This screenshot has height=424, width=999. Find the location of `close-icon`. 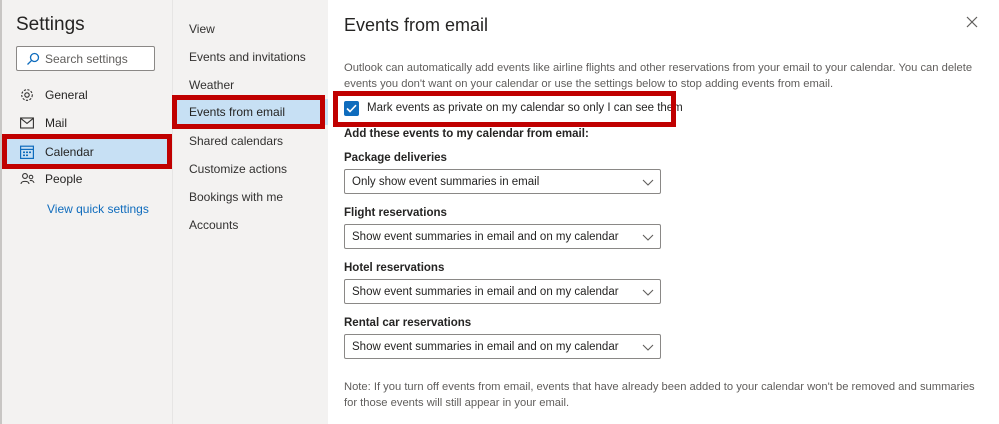

close-icon is located at coordinates (972, 22).